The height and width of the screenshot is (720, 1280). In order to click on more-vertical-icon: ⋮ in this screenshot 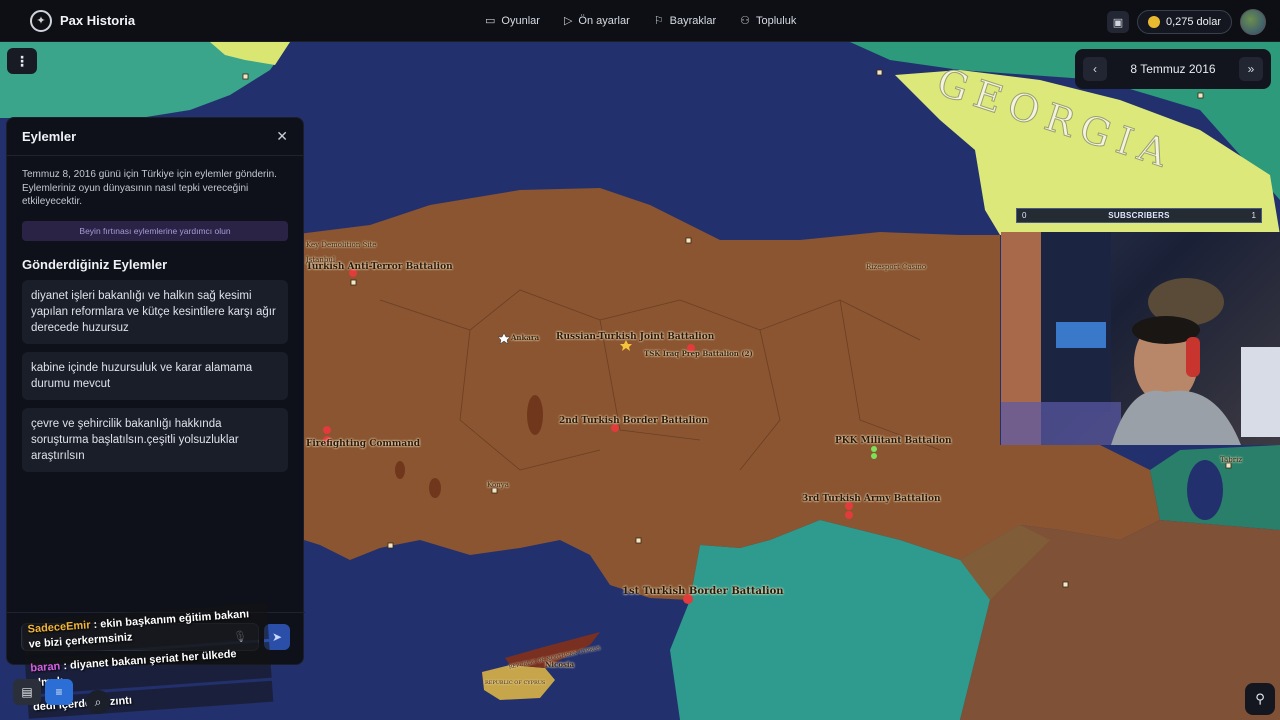, I will do `click(22, 60)`.